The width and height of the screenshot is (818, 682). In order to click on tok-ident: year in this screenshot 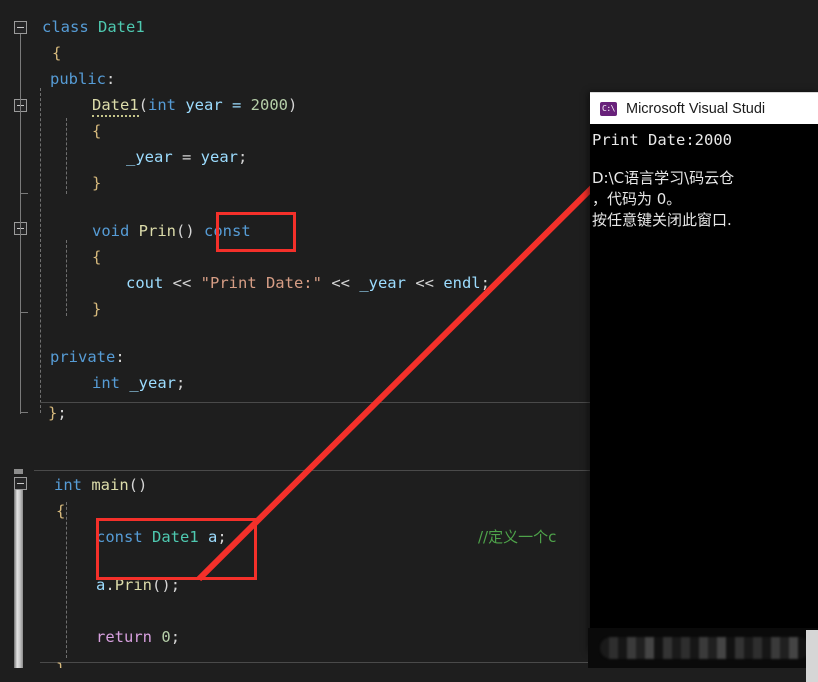, I will do `click(219, 157)`.